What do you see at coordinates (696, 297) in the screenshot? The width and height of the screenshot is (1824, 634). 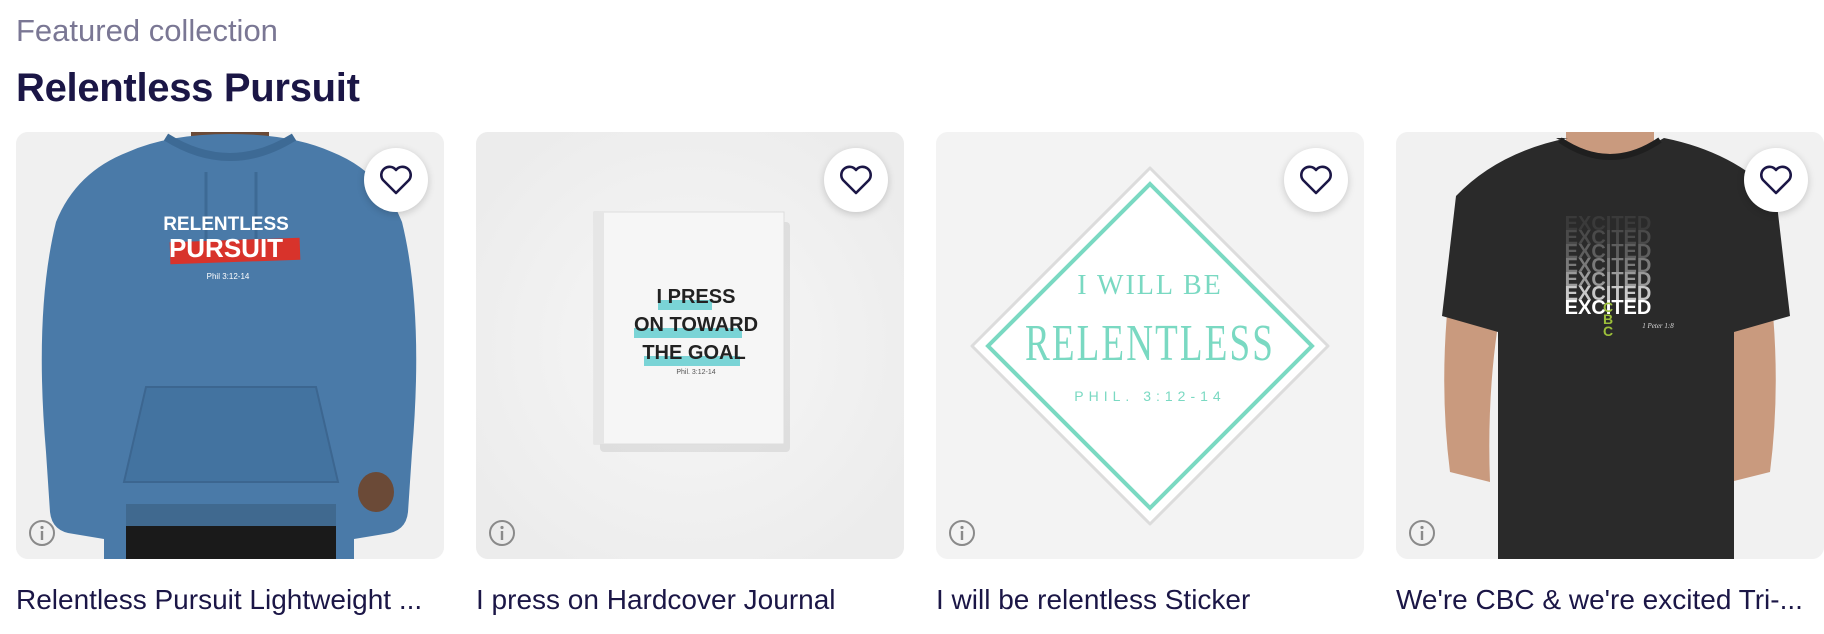 I see `journal-print-line1: I PRESS` at bounding box center [696, 297].